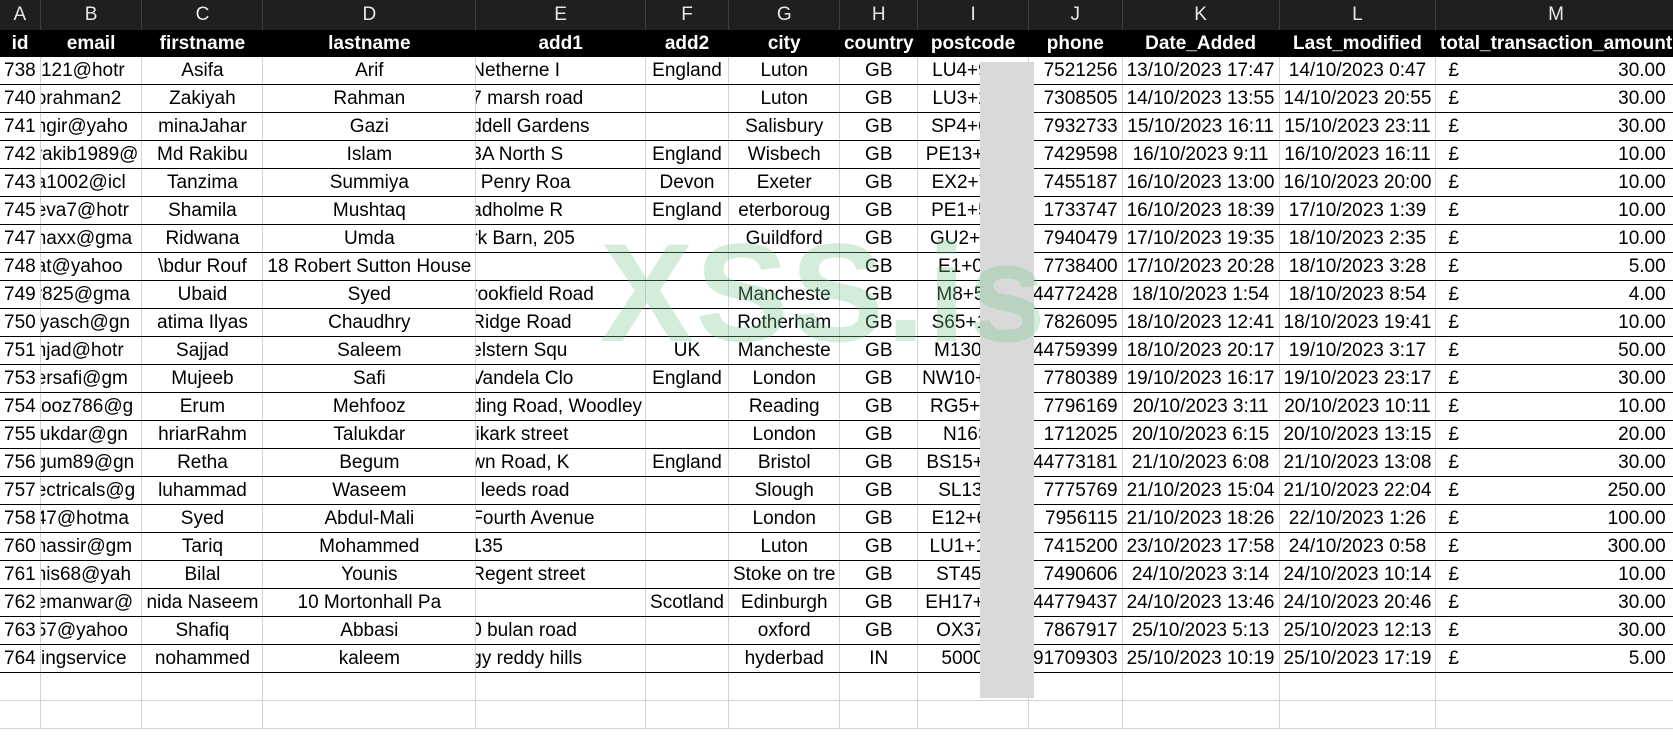  I want to click on cell-total_transaction_amount: £100.00, so click(1554, 518).